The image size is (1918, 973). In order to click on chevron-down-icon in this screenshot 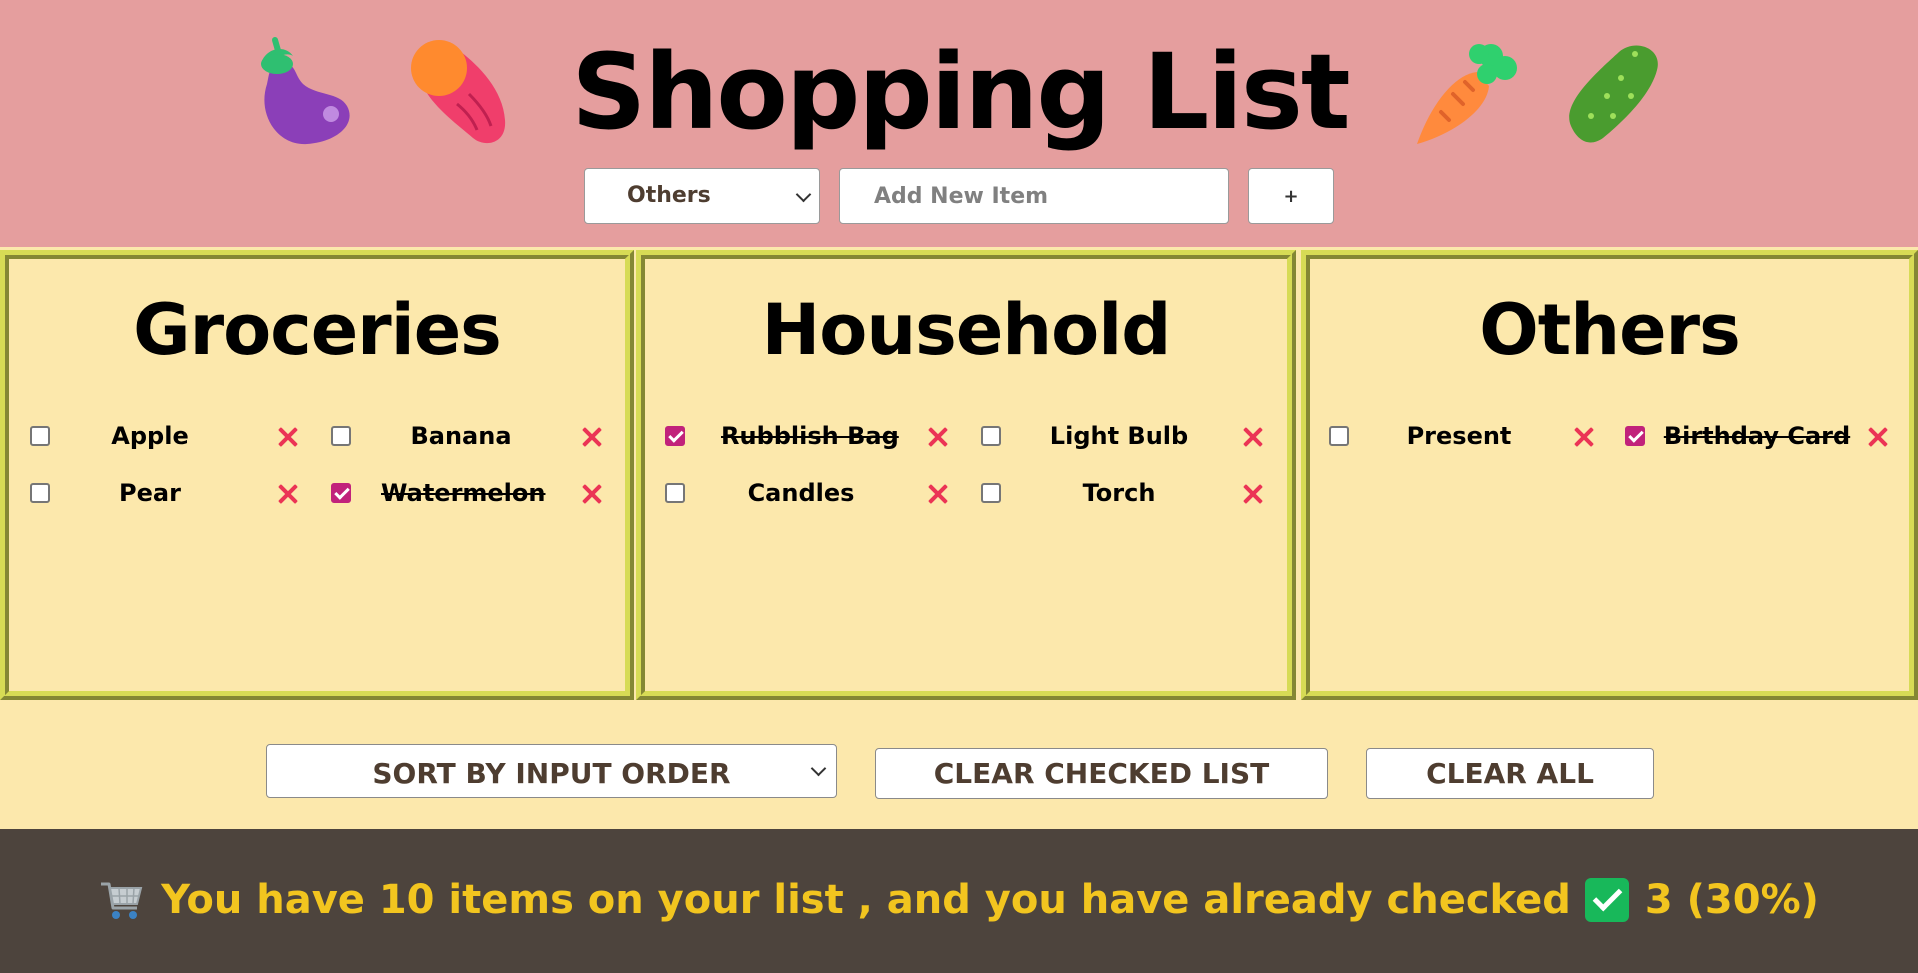, I will do `click(803, 194)`.